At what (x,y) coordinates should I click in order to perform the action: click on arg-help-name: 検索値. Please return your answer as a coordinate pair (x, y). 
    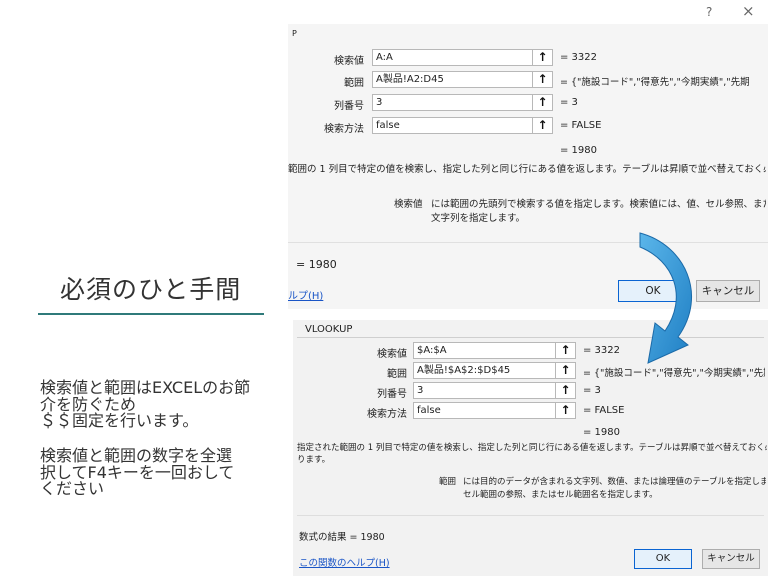
    Looking at the image, I should click on (408, 204).